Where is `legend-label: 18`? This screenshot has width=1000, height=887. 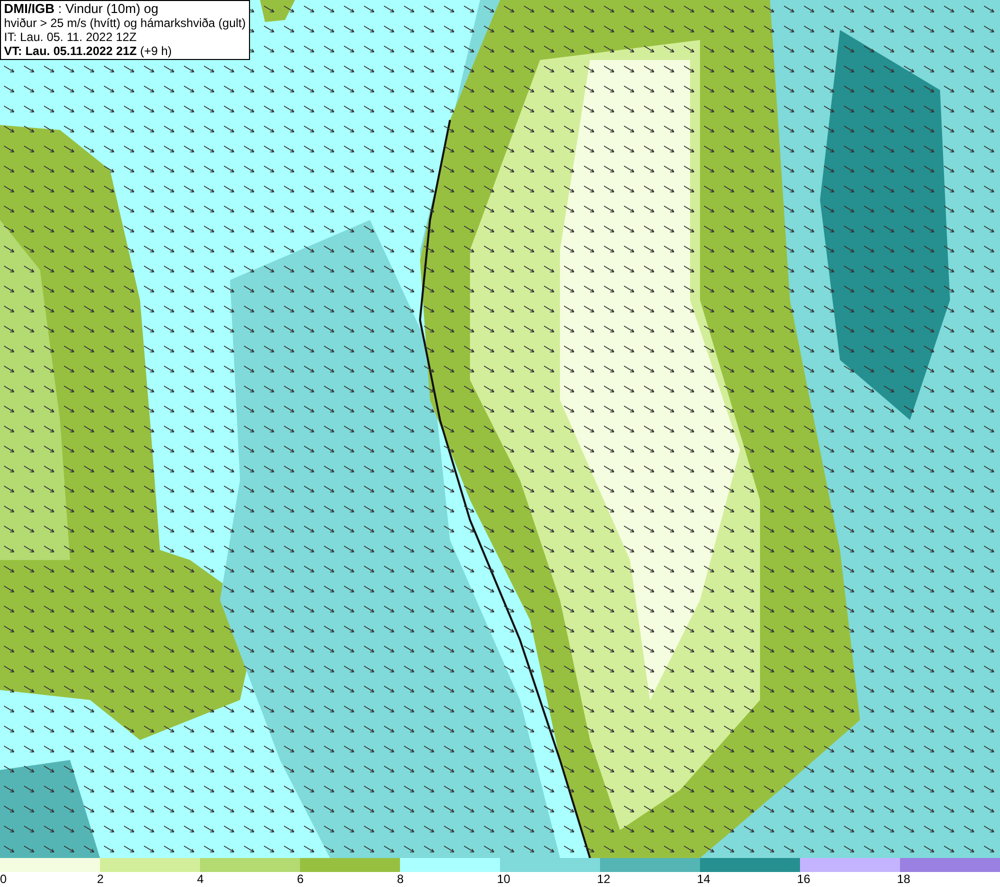
legend-label: 18 is located at coordinates (903, 879).